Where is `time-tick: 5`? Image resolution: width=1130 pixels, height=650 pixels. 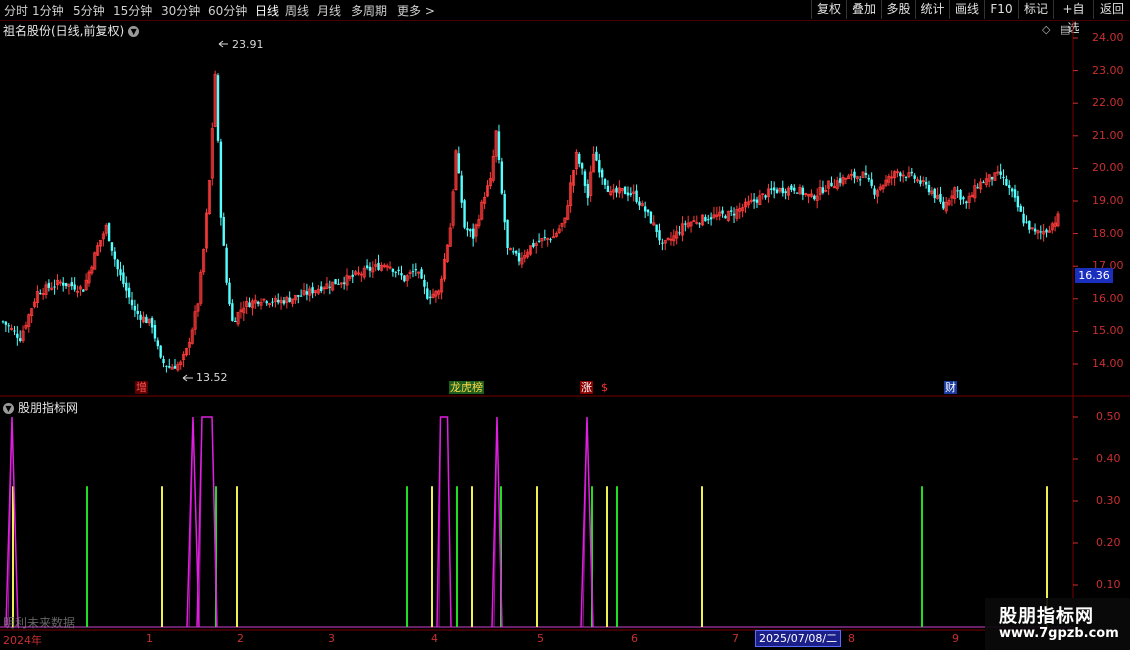
time-tick: 5 is located at coordinates (540, 638).